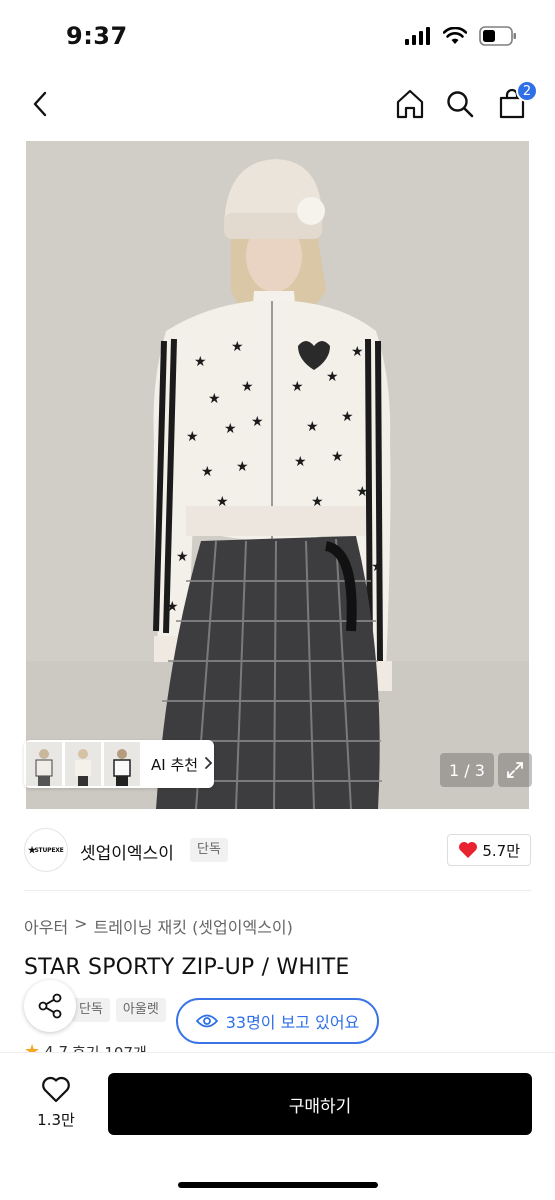  I want to click on brand-logo: ★ STUPEXE, so click(46, 850).